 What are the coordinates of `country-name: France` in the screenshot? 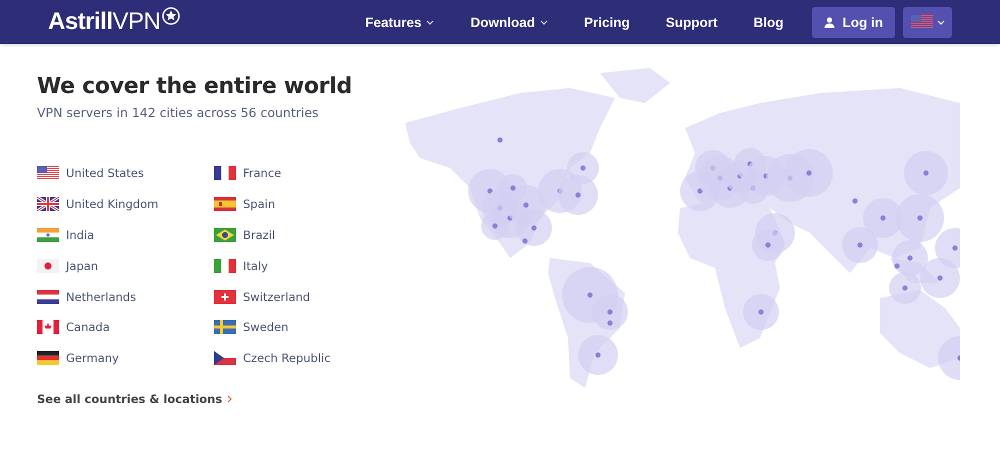 It's located at (262, 173).